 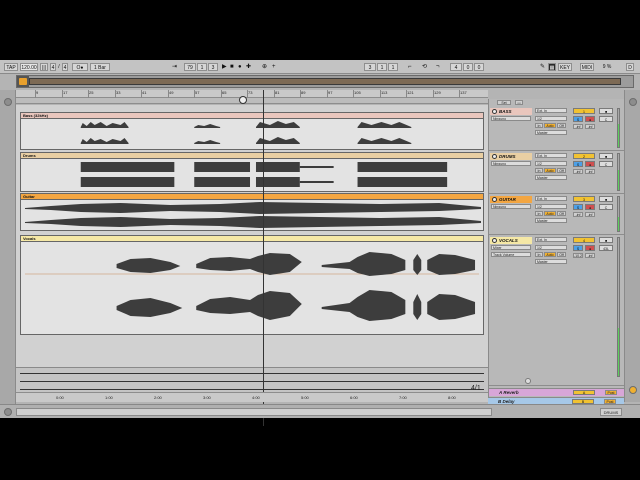 What do you see at coordinates (382, 67) in the screenshot?
I see `loop-start-beat: 1` at bounding box center [382, 67].